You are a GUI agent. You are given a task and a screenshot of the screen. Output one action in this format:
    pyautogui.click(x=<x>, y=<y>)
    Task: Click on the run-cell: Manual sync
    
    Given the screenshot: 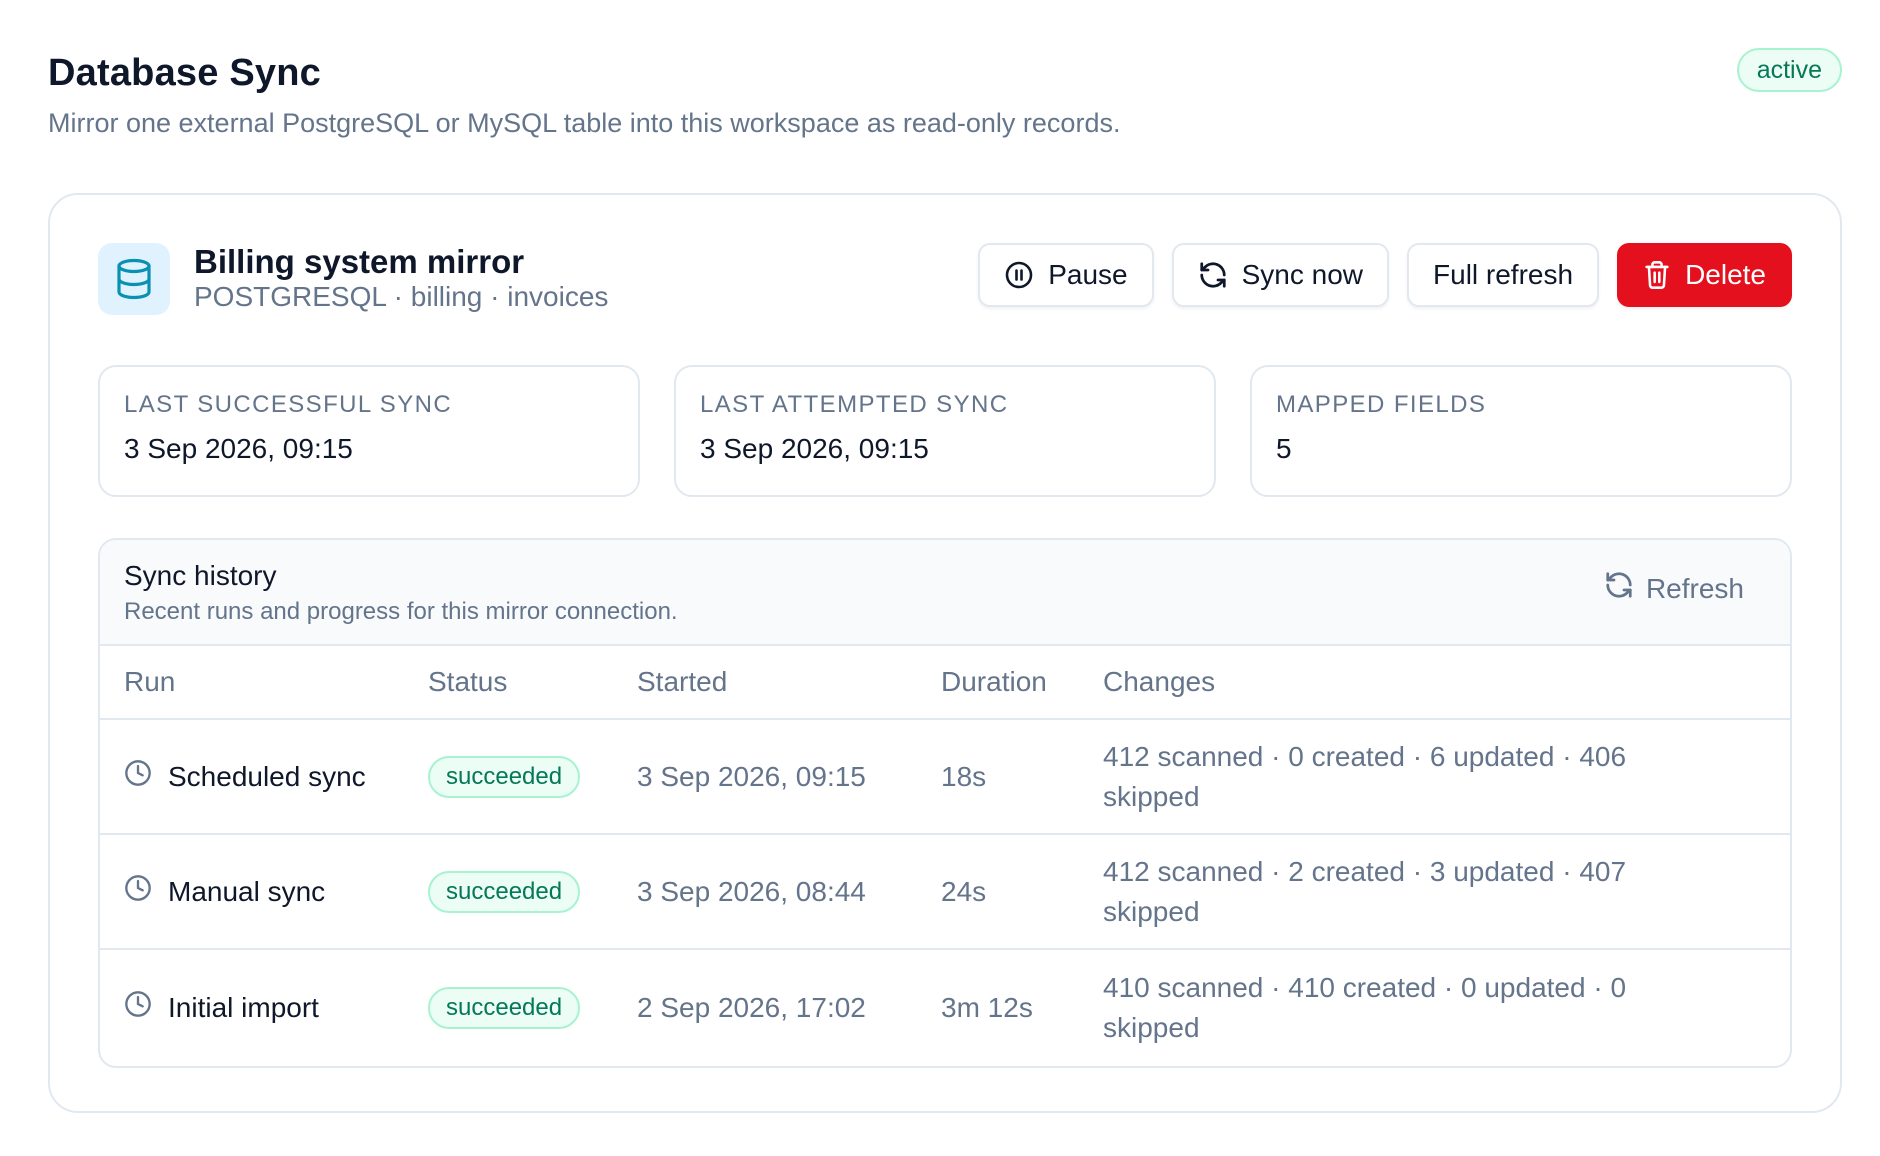 What is the action you would take?
    pyautogui.click(x=224, y=891)
    